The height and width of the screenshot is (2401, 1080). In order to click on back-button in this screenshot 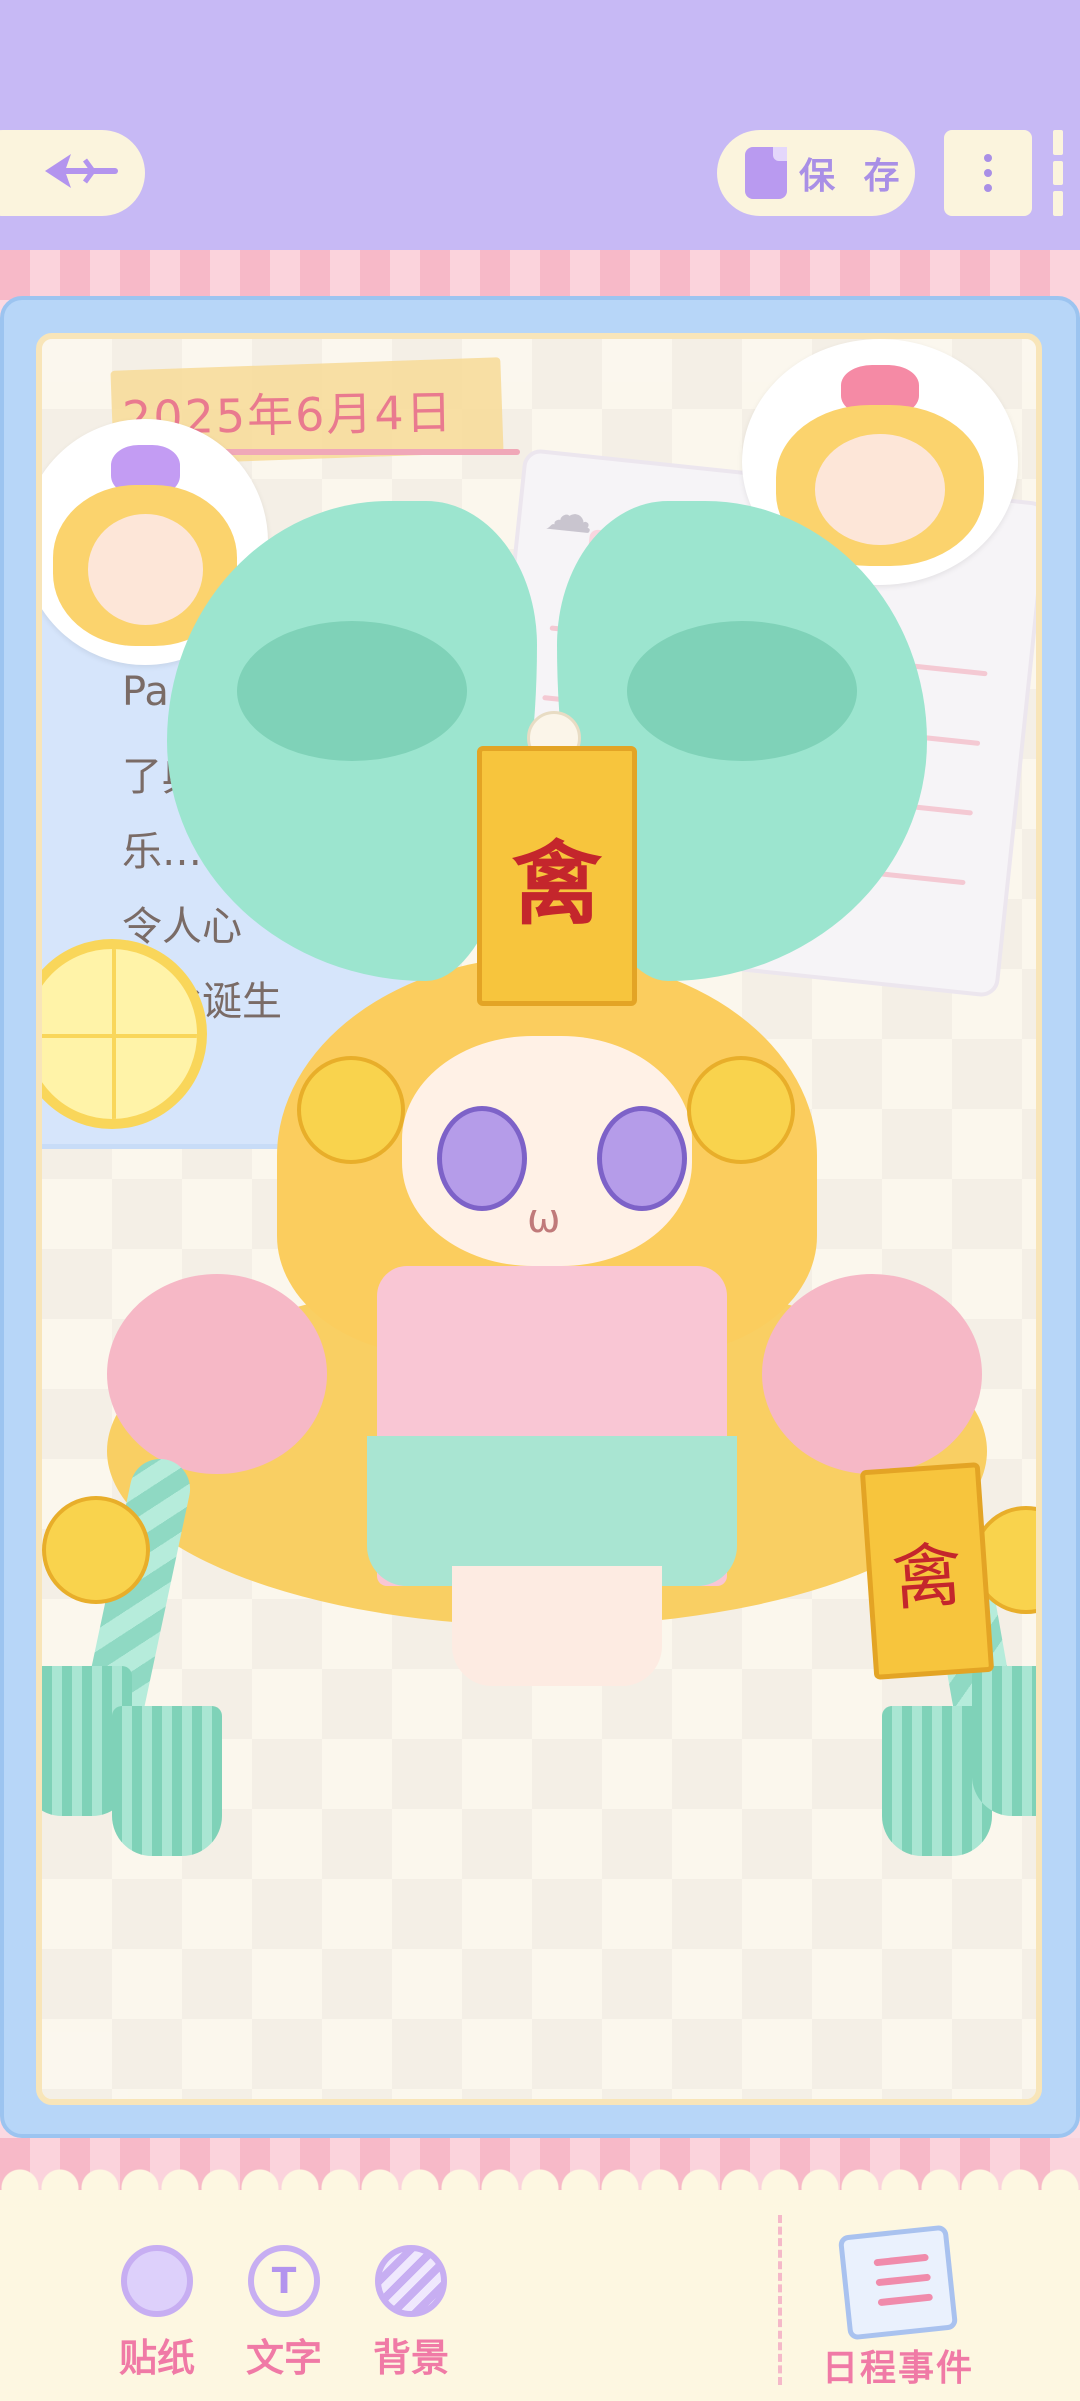, I will do `click(72, 173)`.